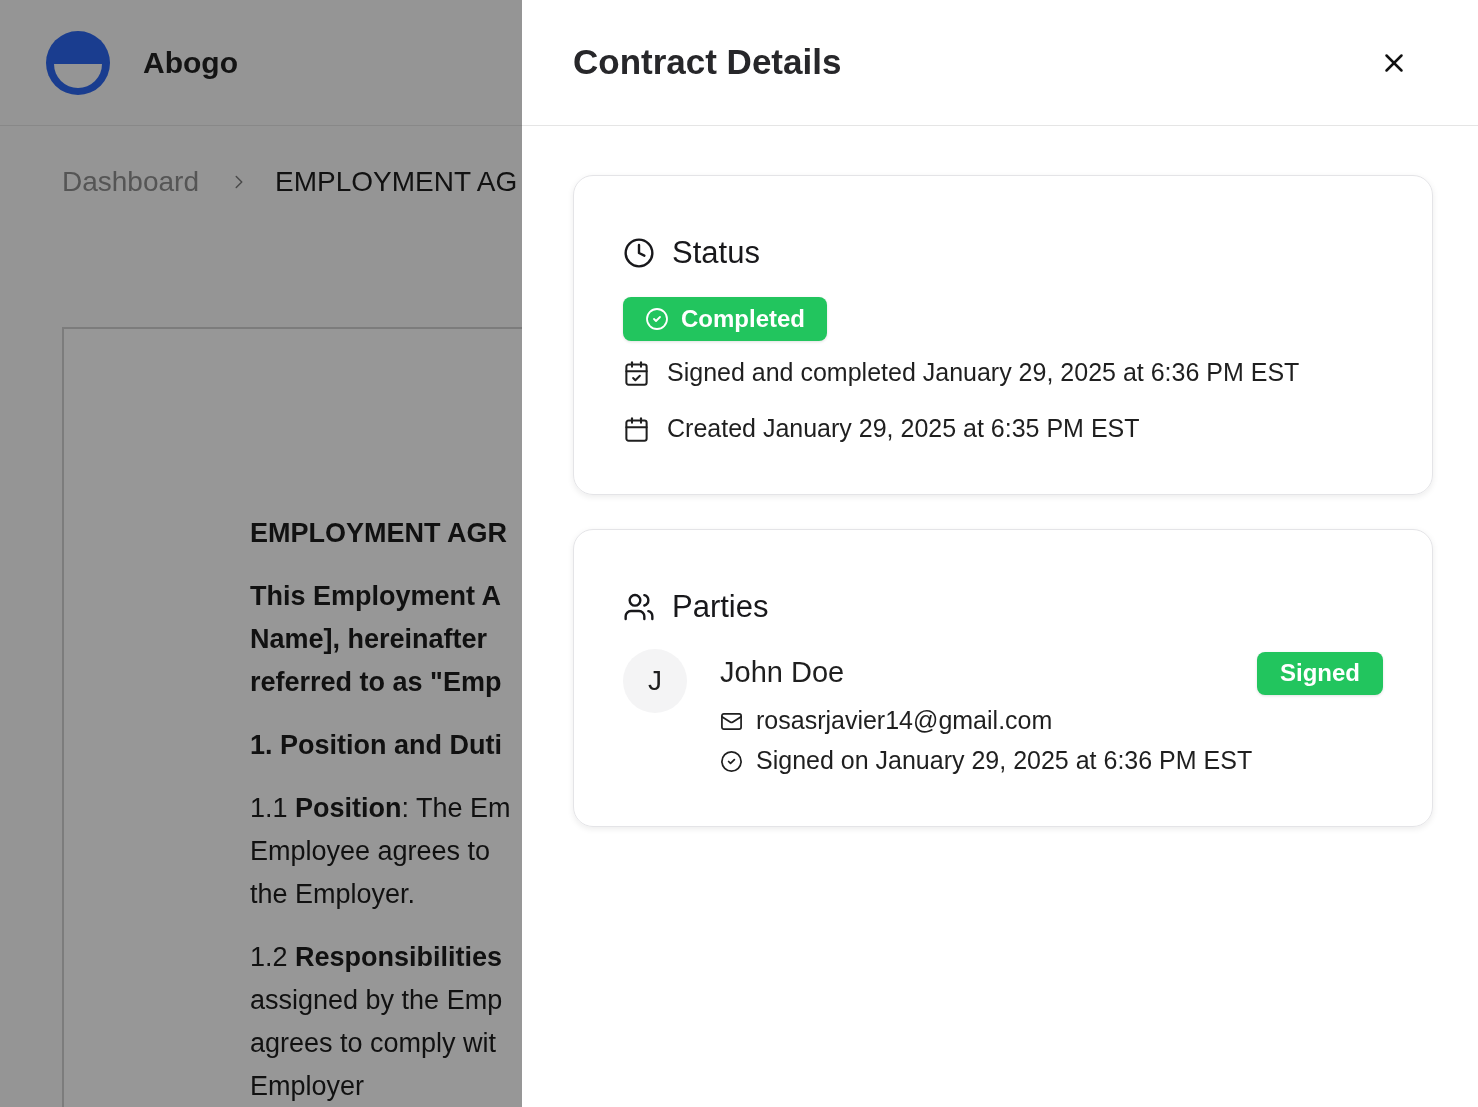 The image size is (1478, 1107). What do you see at coordinates (720, 607) in the screenshot?
I see `card-title: Parties` at bounding box center [720, 607].